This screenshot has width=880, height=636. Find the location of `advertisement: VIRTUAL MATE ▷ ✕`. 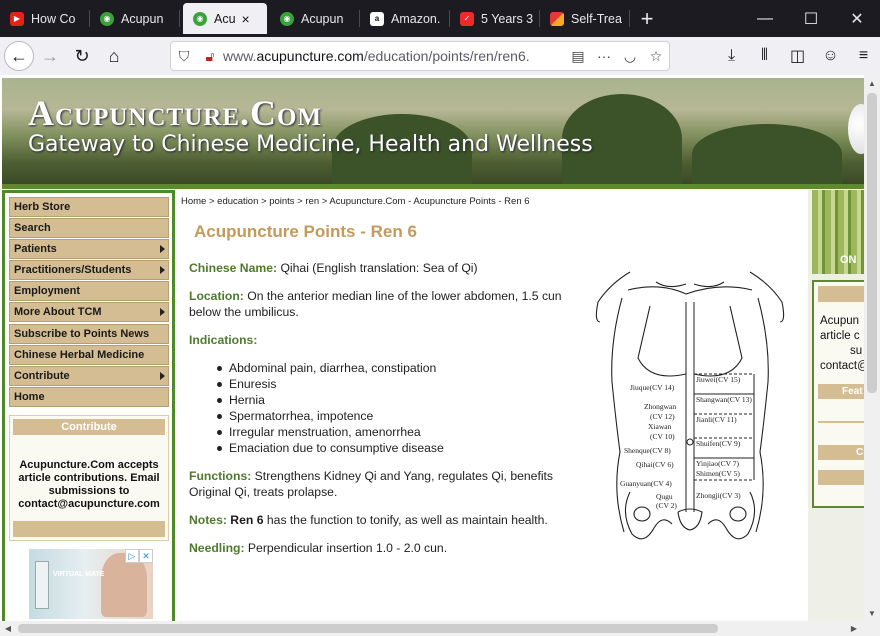

advertisement: VIRTUAL MATE ▷ ✕ is located at coordinates (91, 584).